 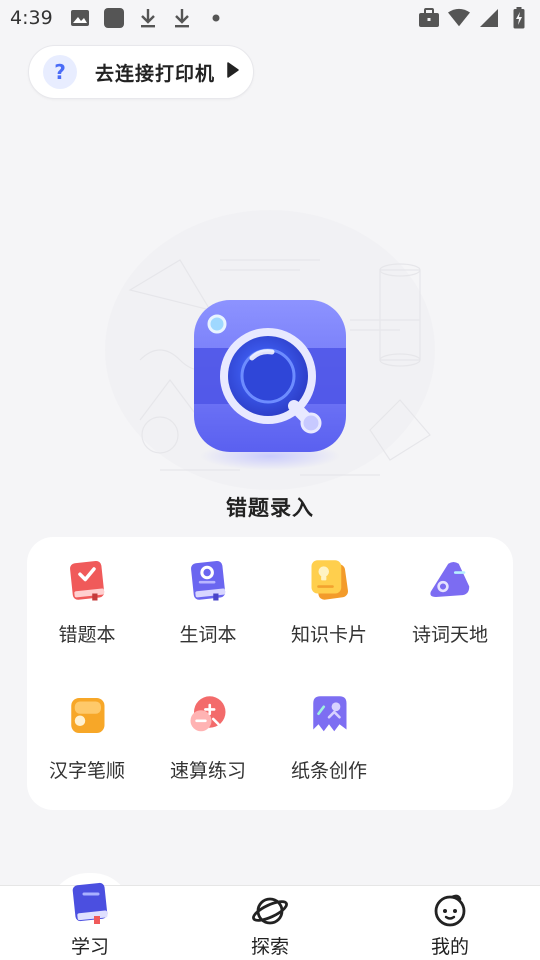 What do you see at coordinates (80, 18) in the screenshot?
I see `image-icon` at bounding box center [80, 18].